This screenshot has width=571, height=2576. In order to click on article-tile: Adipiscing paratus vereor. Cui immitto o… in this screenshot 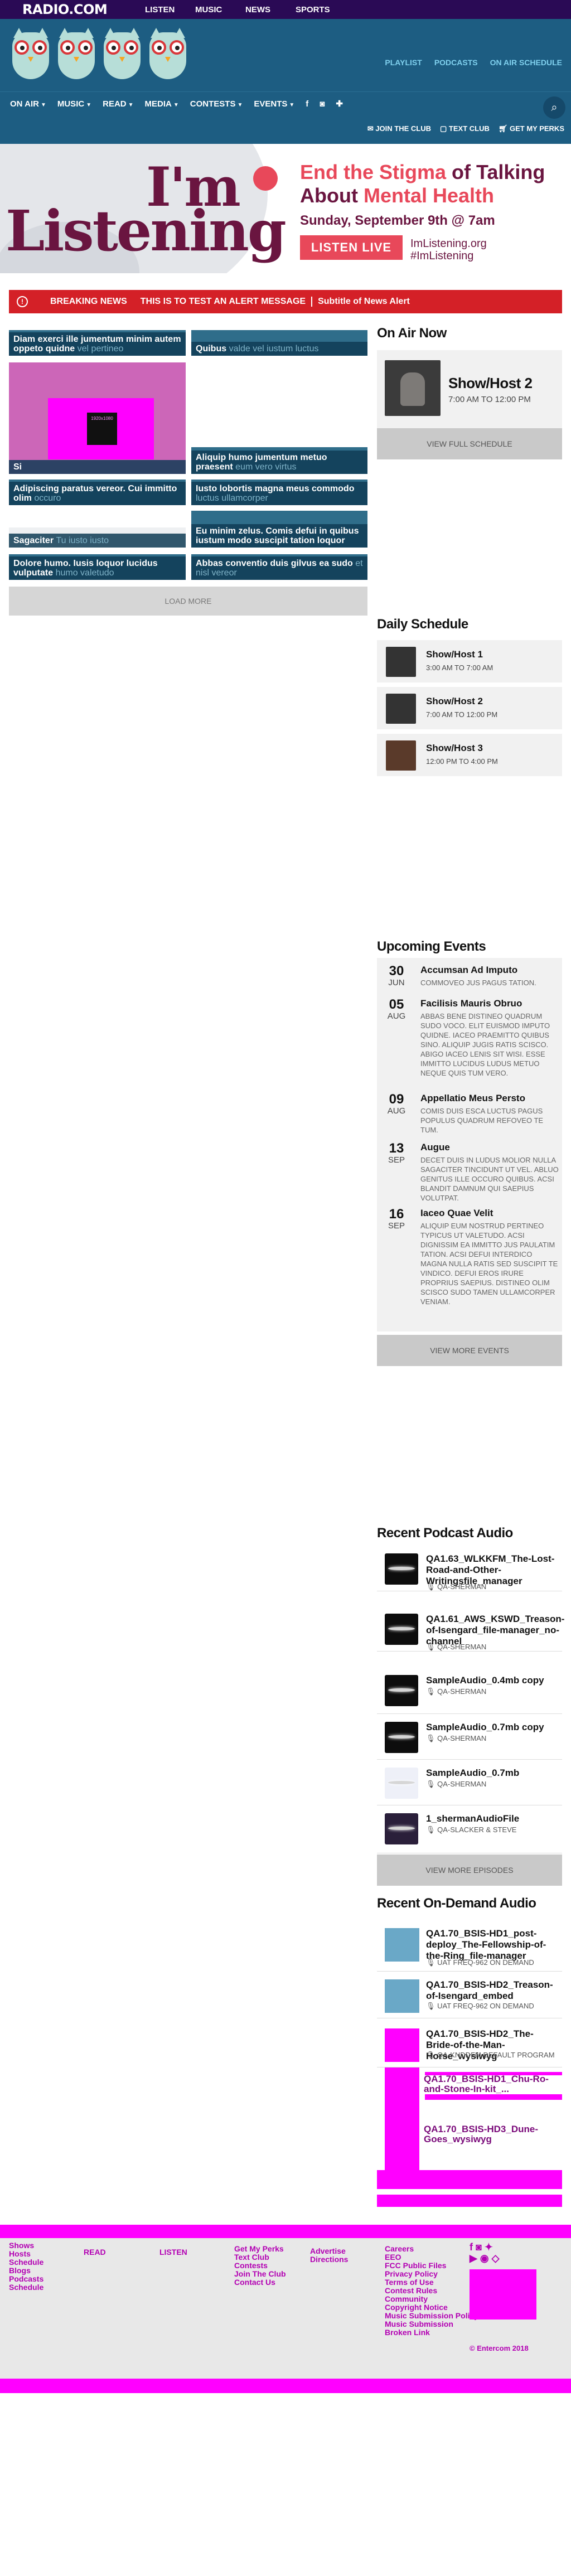, I will do `click(97, 493)`.